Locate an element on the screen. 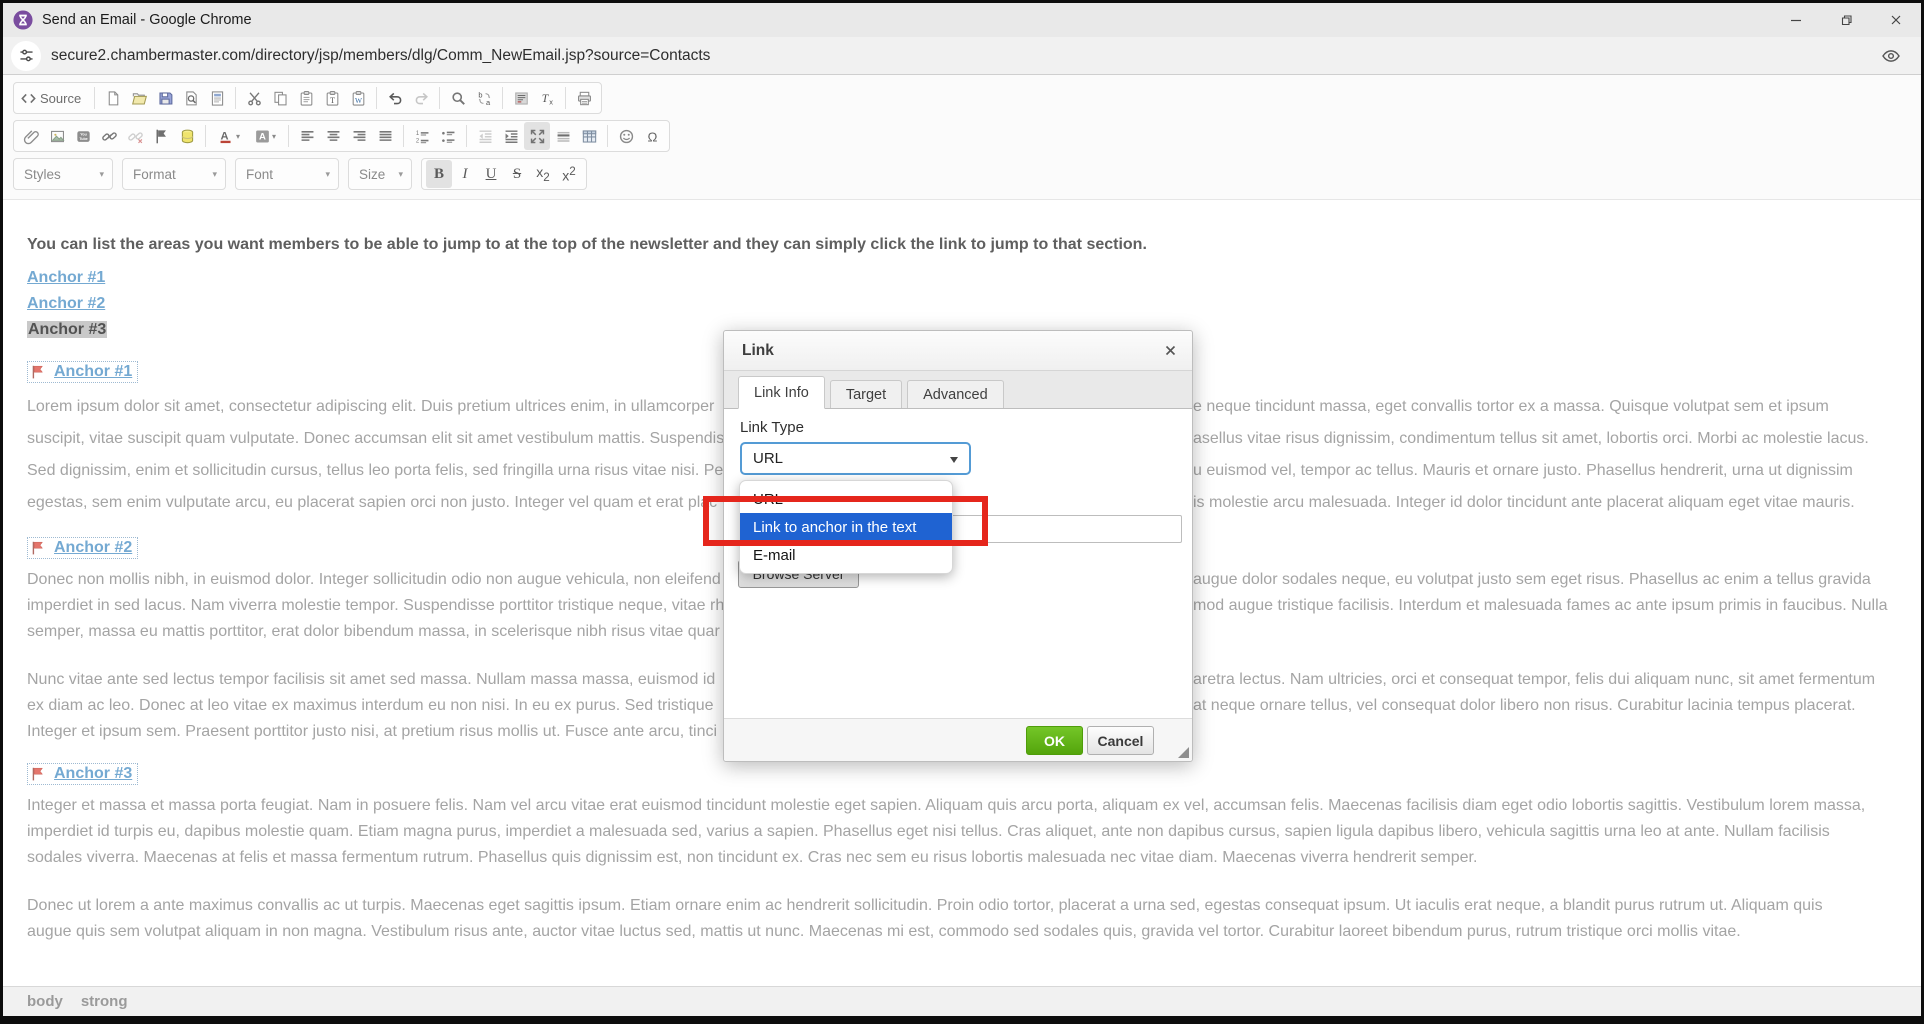 The height and width of the screenshot is (1024, 1924). bg-color-button: A ▾ is located at coordinates (265, 136).